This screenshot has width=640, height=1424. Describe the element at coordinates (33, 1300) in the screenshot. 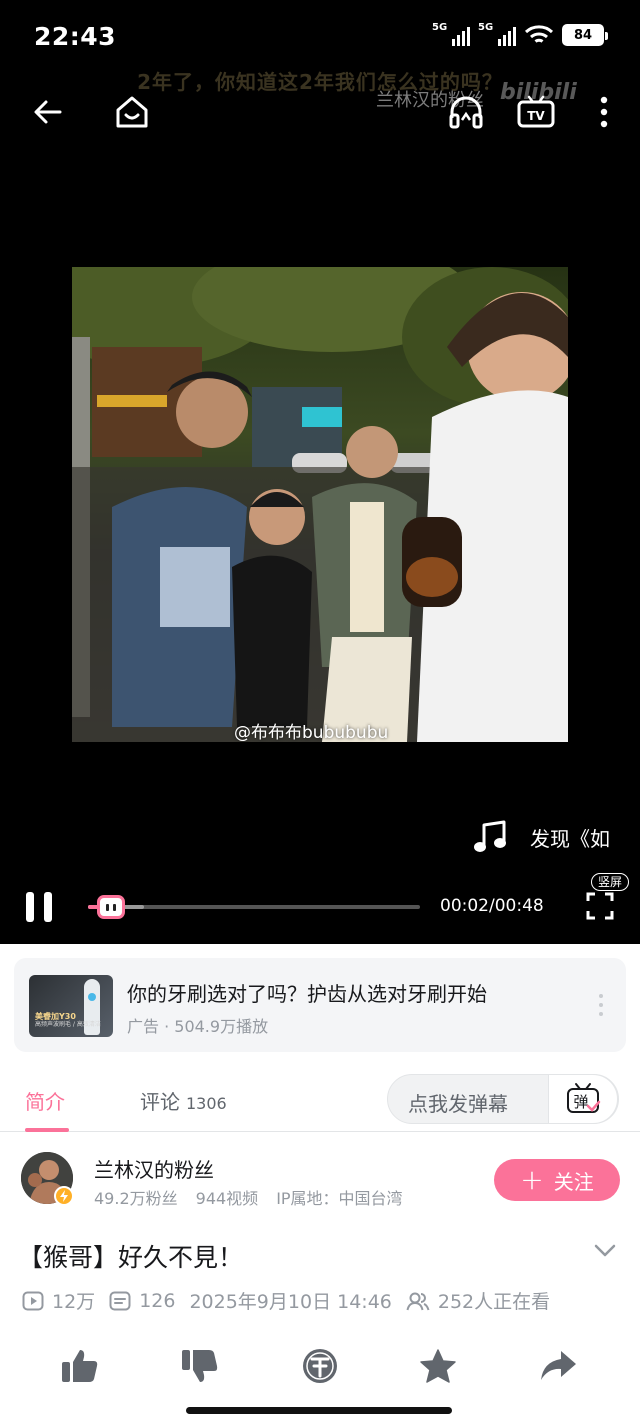

I see `play-count-icon` at that location.